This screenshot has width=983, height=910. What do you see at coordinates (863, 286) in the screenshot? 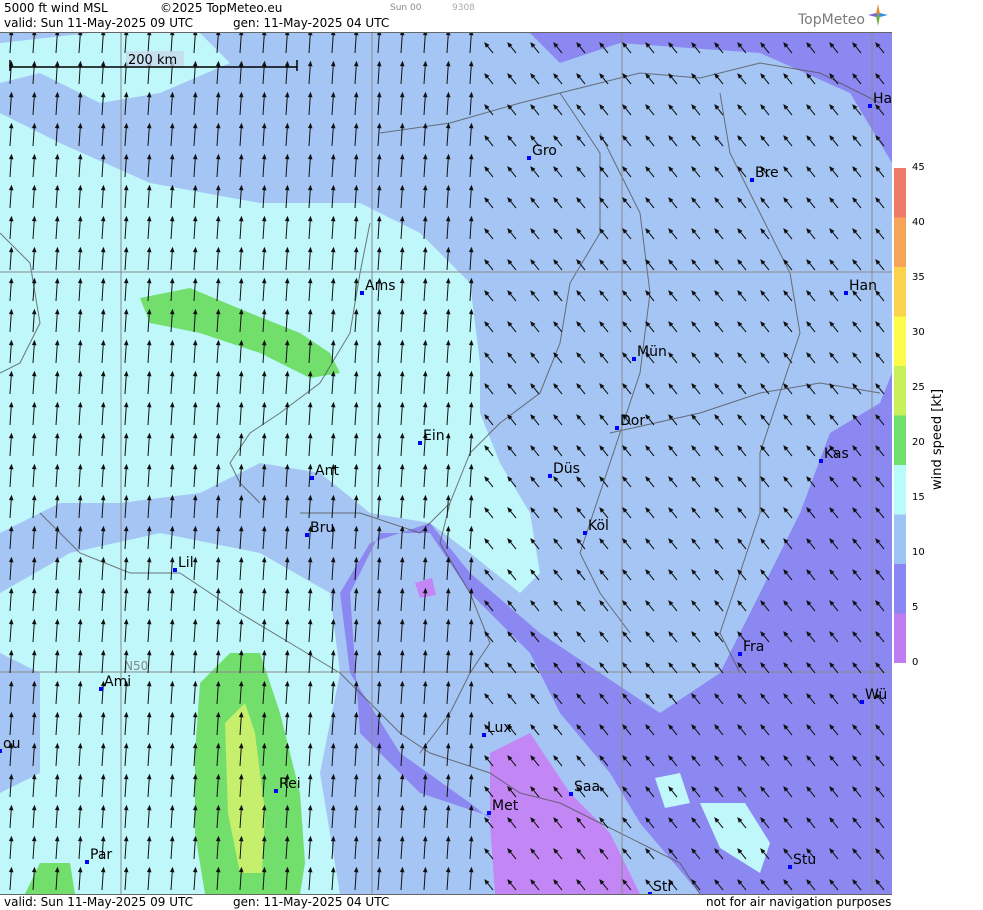
I see `city-label: Han` at bounding box center [863, 286].